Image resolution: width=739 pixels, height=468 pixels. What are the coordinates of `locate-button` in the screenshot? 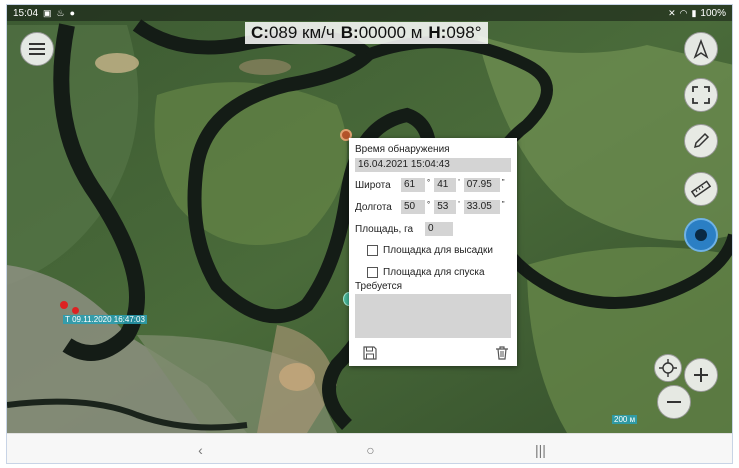 It's located at (668, 368).